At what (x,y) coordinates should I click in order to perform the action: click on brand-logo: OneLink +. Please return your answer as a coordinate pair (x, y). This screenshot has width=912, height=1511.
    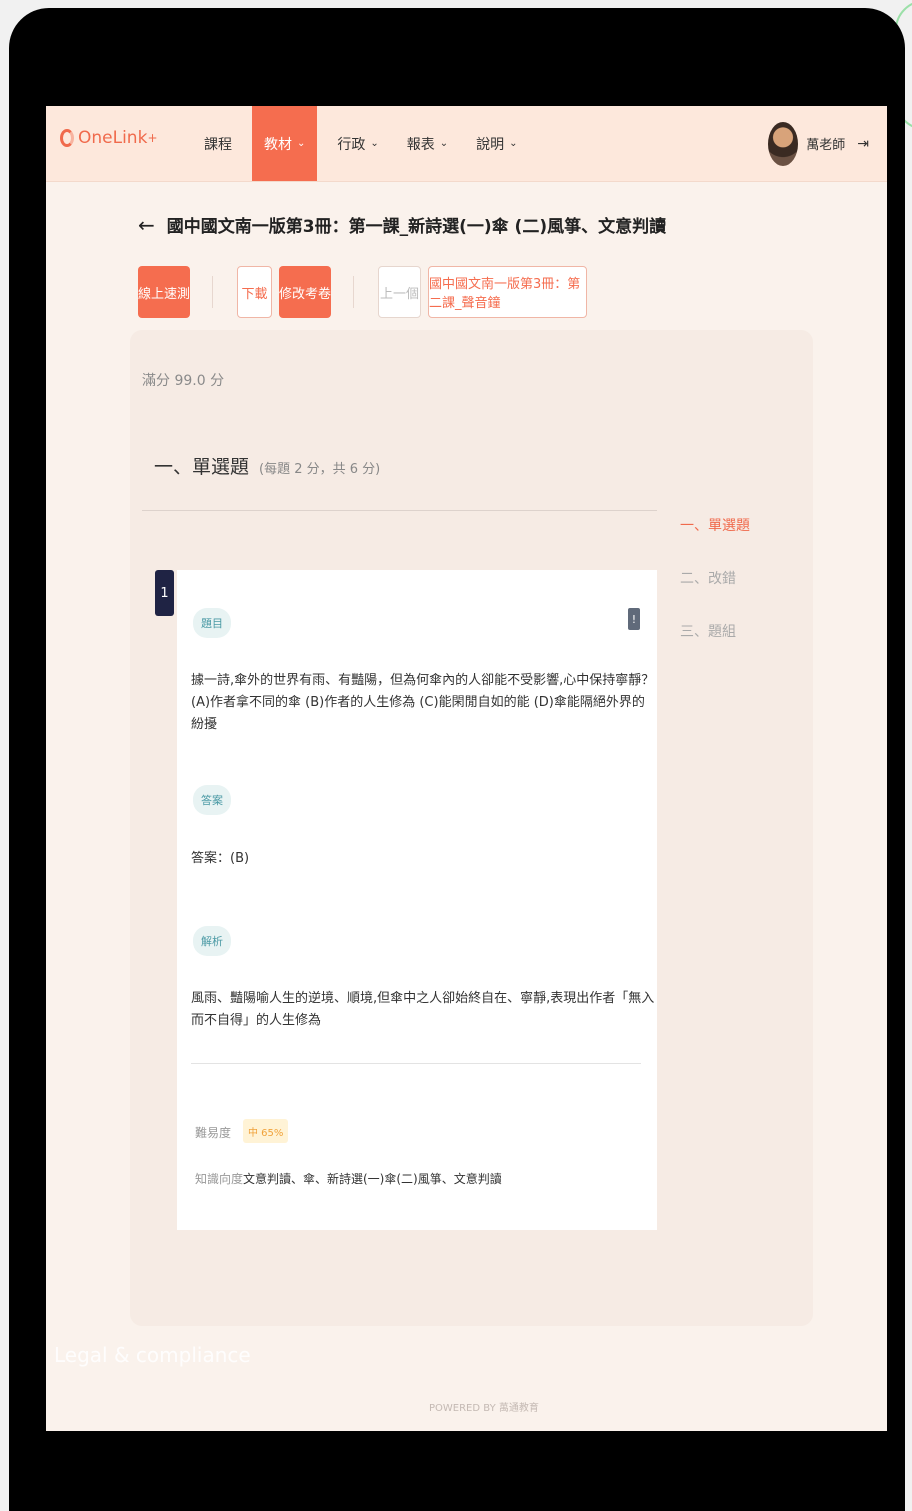
    Looking at the image, I should click on (109, 138).